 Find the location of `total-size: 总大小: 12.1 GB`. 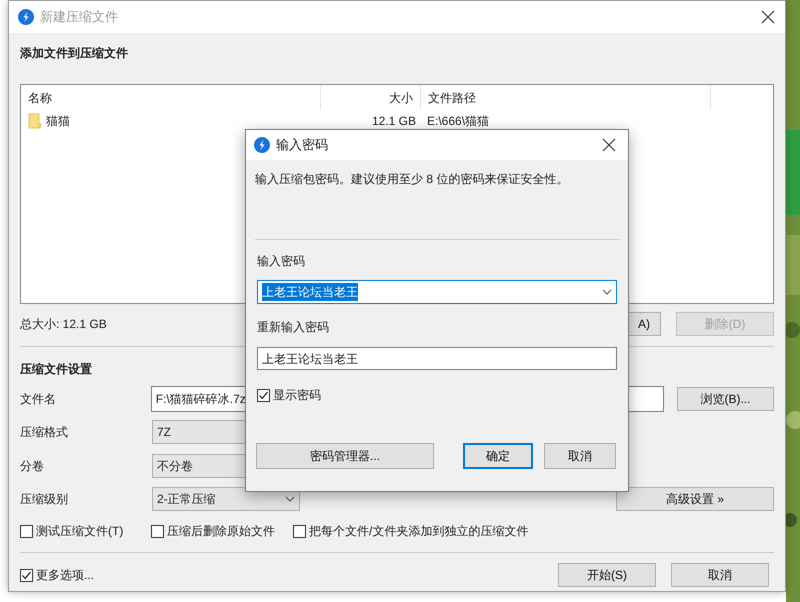

total-size: 总大小: 12.1 GB is located at coordinates (63, 324).